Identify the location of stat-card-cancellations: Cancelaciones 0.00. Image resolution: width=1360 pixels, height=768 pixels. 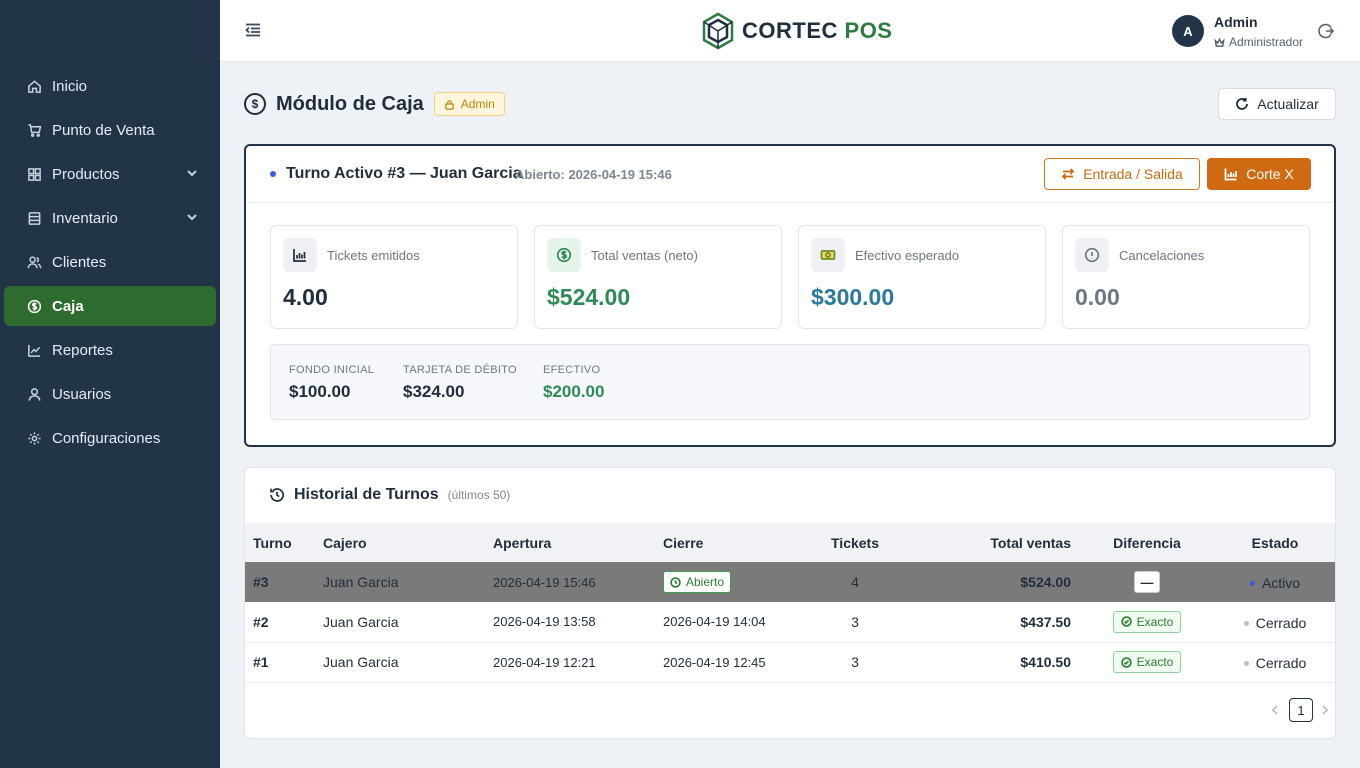
(1186, 277).